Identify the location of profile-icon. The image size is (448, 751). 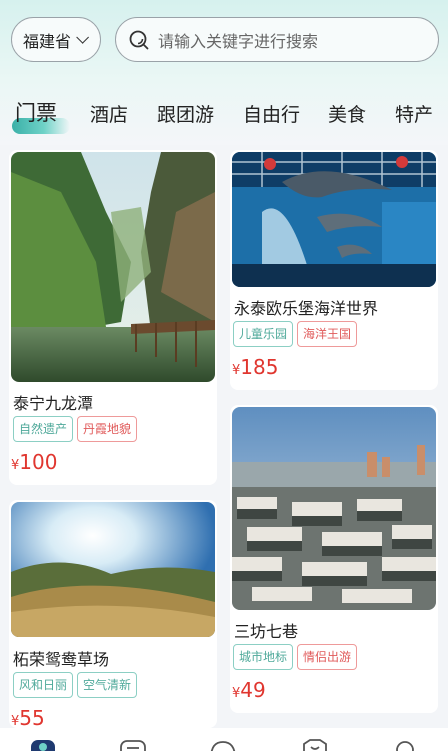
(405, 743).